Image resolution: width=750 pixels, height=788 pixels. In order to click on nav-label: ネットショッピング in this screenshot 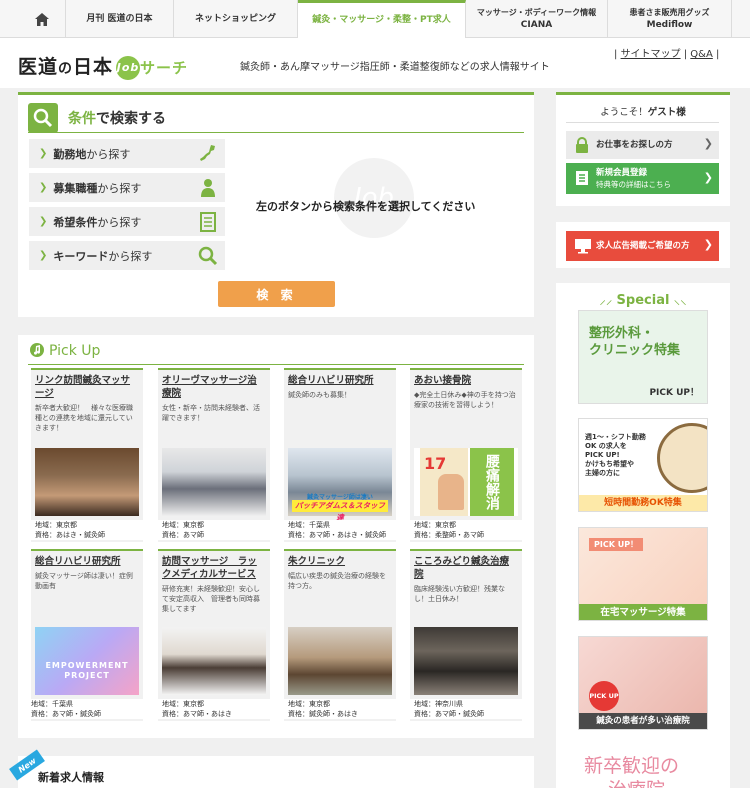, I will do `click(235, 18)`.